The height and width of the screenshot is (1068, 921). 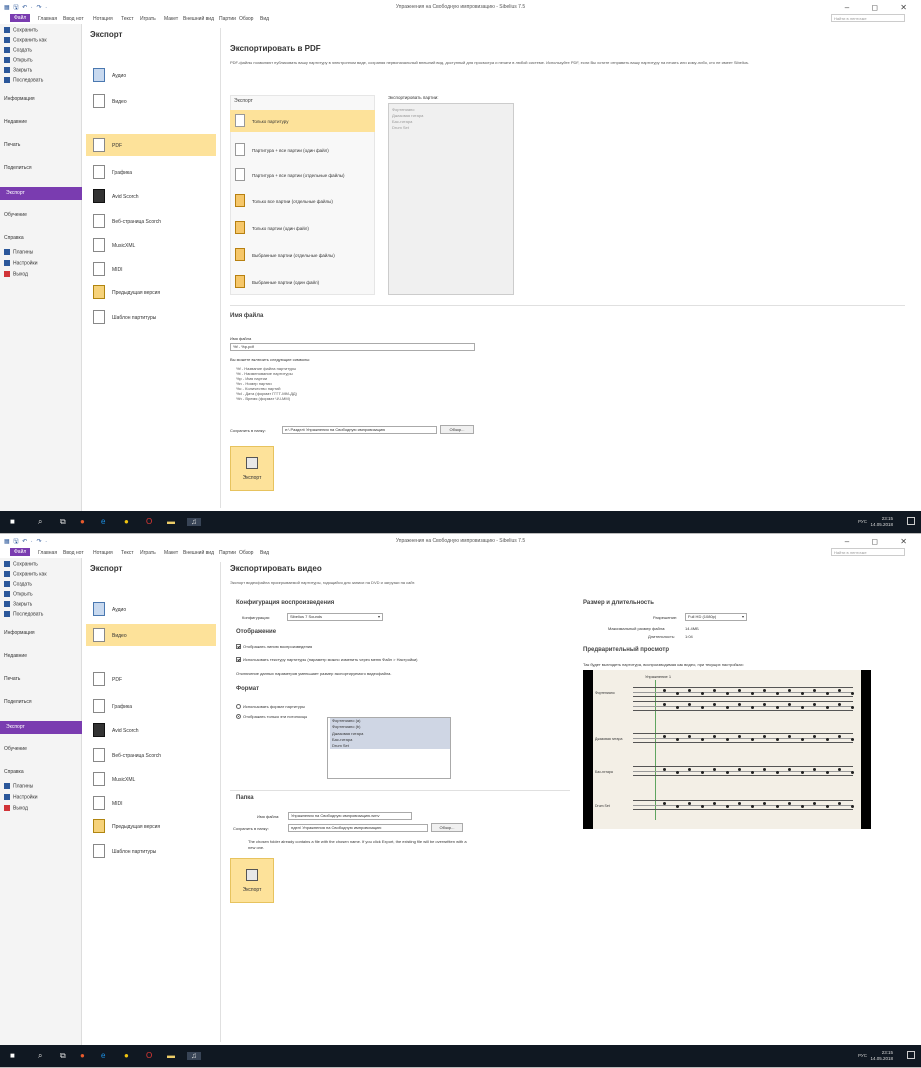 I want to click on windows-start-icon: ■, so click(x=12, y=522).